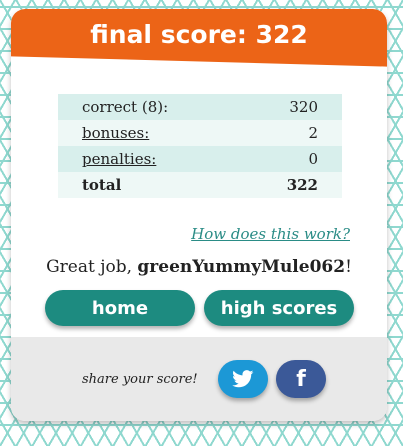  I want to click on facebook-share-button: f, so click(301, 379).